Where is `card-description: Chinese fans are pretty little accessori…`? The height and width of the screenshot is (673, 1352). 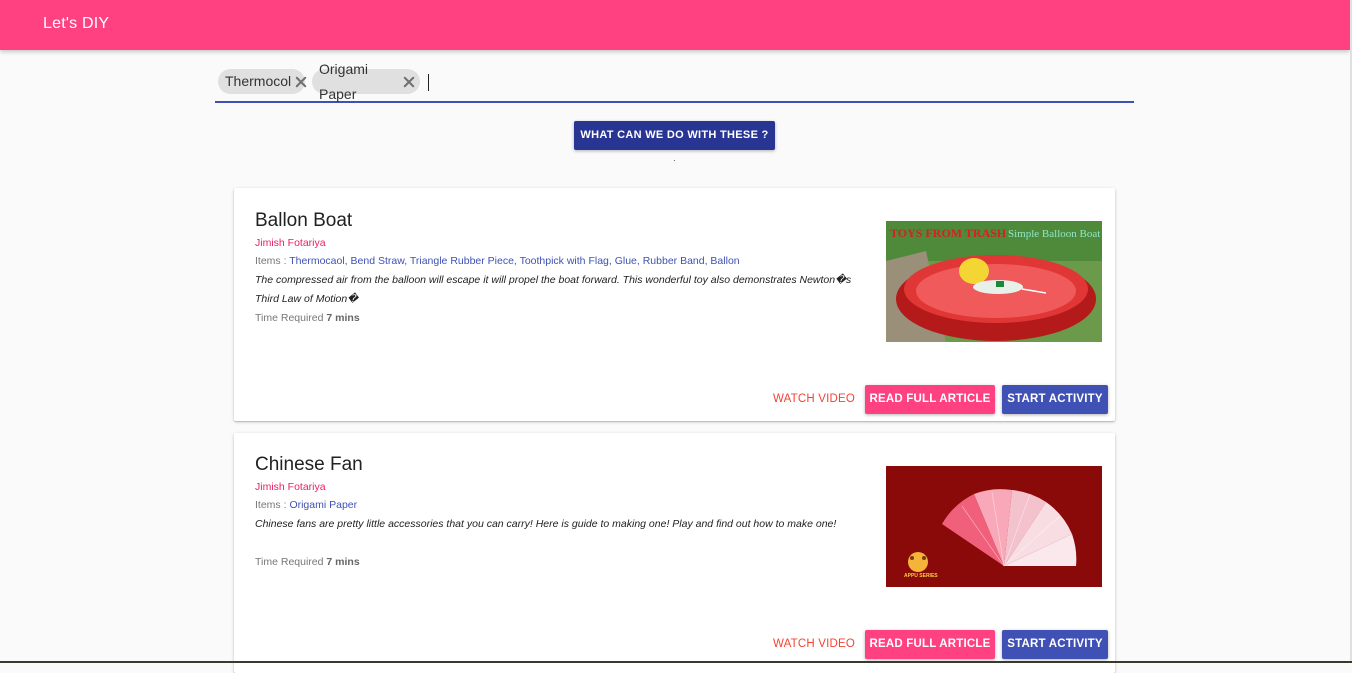 card-description: Chinese fans are pretty little accessori… is located at coordinates (546, 524).